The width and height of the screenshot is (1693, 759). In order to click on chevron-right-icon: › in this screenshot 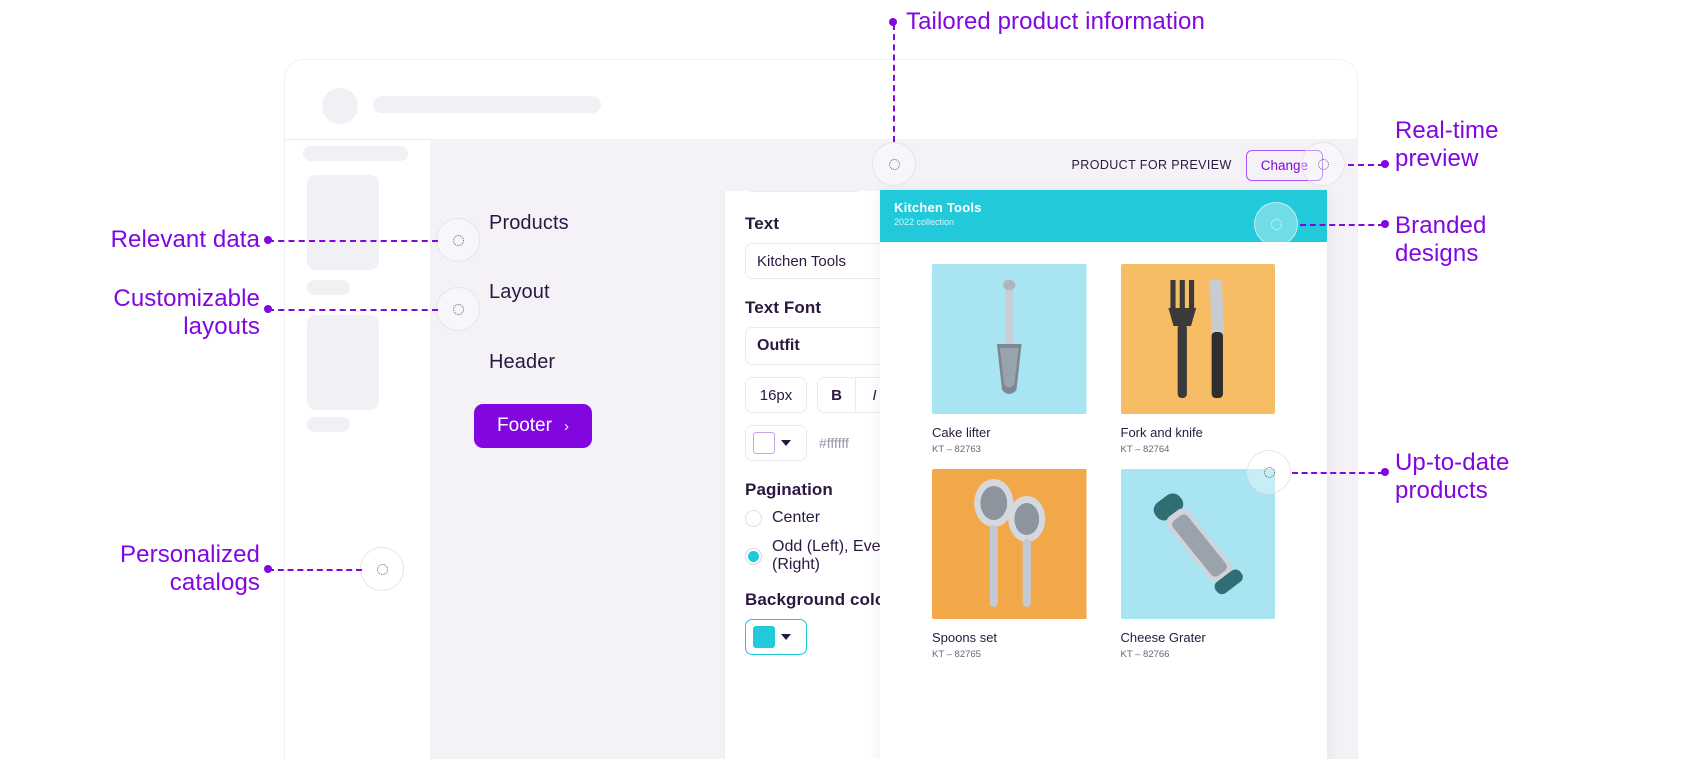, I will do `click(566, 426)`.